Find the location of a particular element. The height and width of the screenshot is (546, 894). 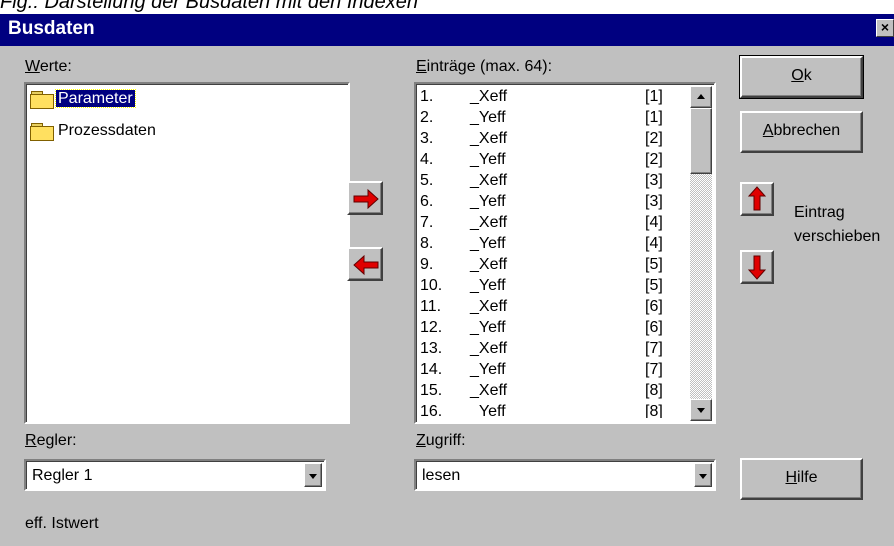

entry-num: 13. is located at coordinates (431, 348).